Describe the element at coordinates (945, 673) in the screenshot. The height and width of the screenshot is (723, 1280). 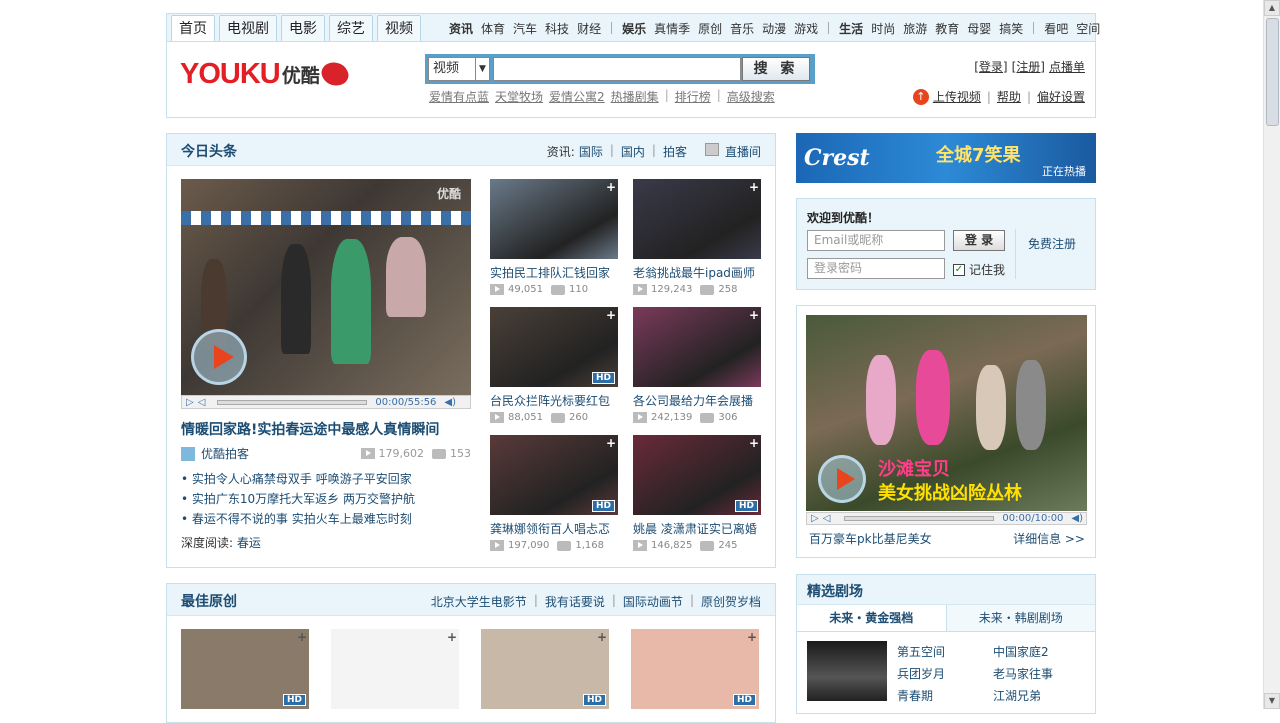
I see `drama-item: 兵团岁月` at that location.